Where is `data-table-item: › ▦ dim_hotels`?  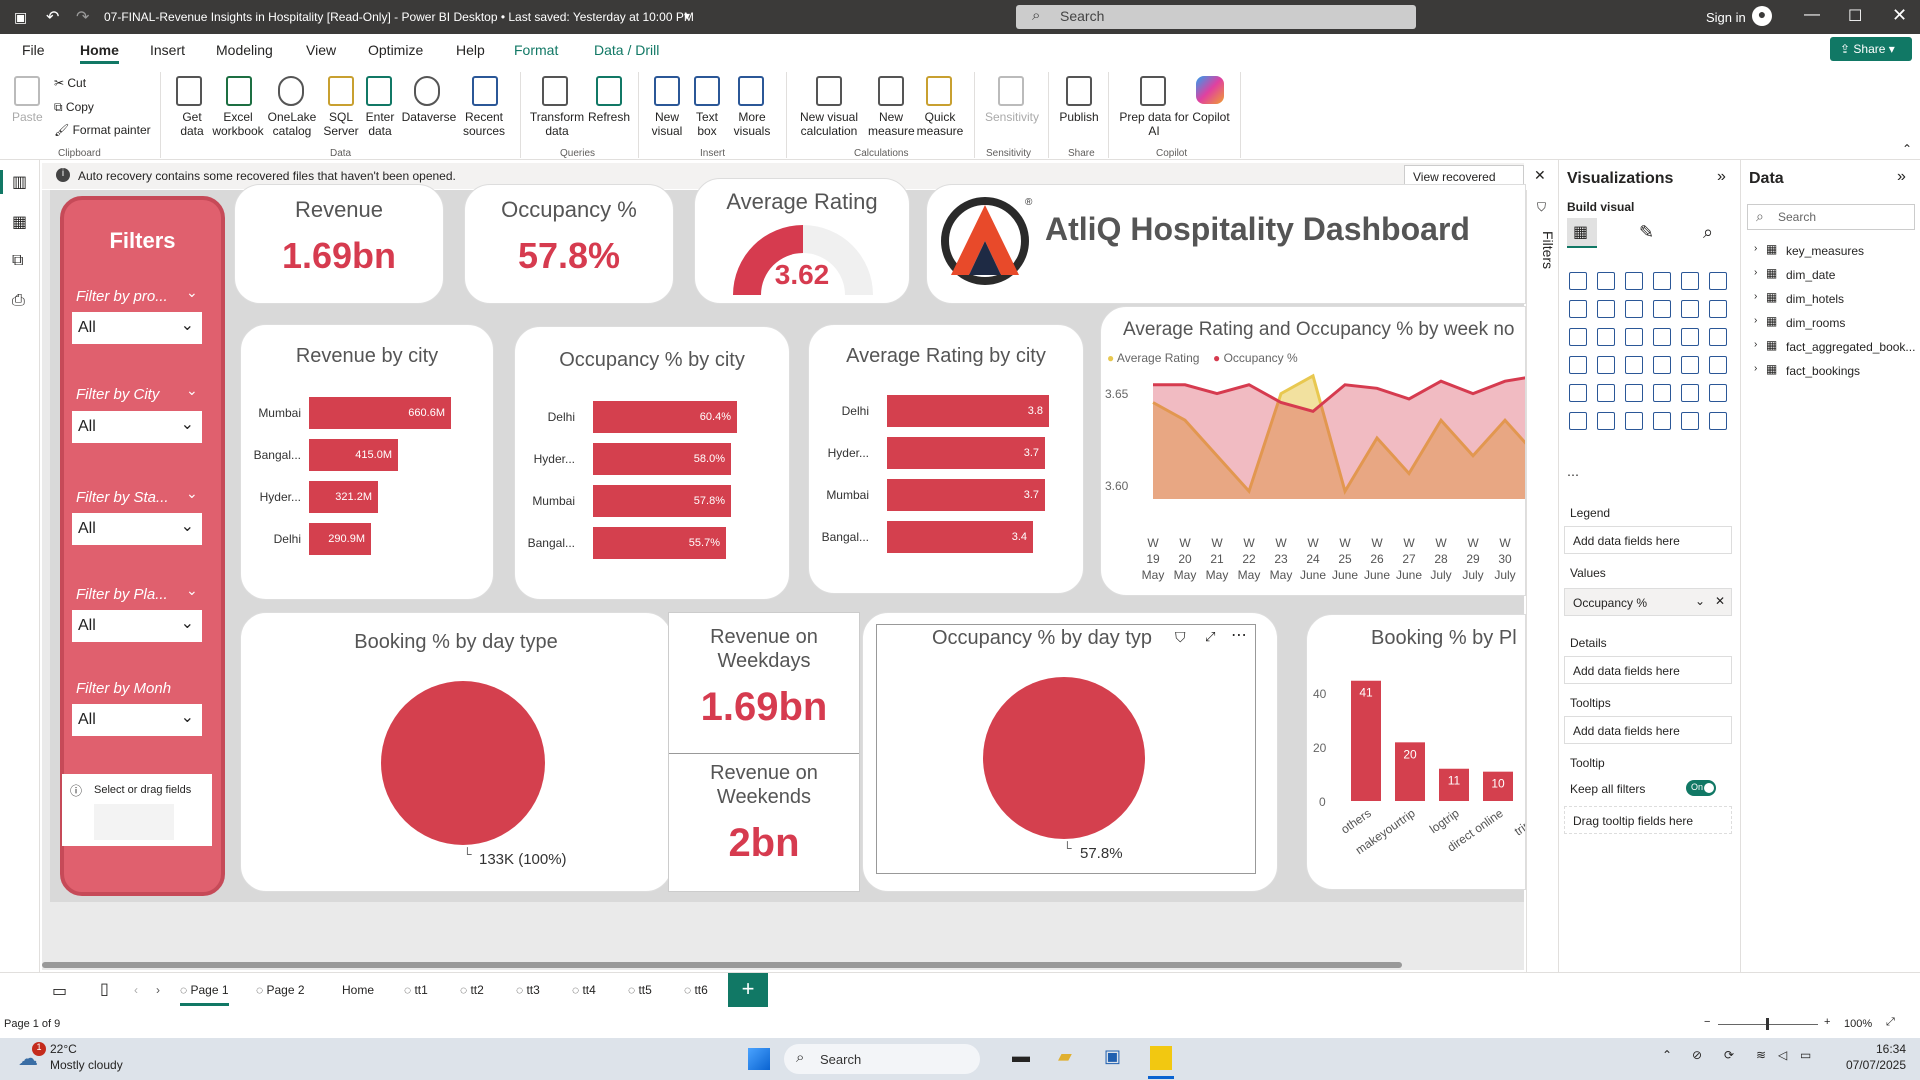
data-table-item: › ▦ dim_hotels is located at coordinates (1834, 299).